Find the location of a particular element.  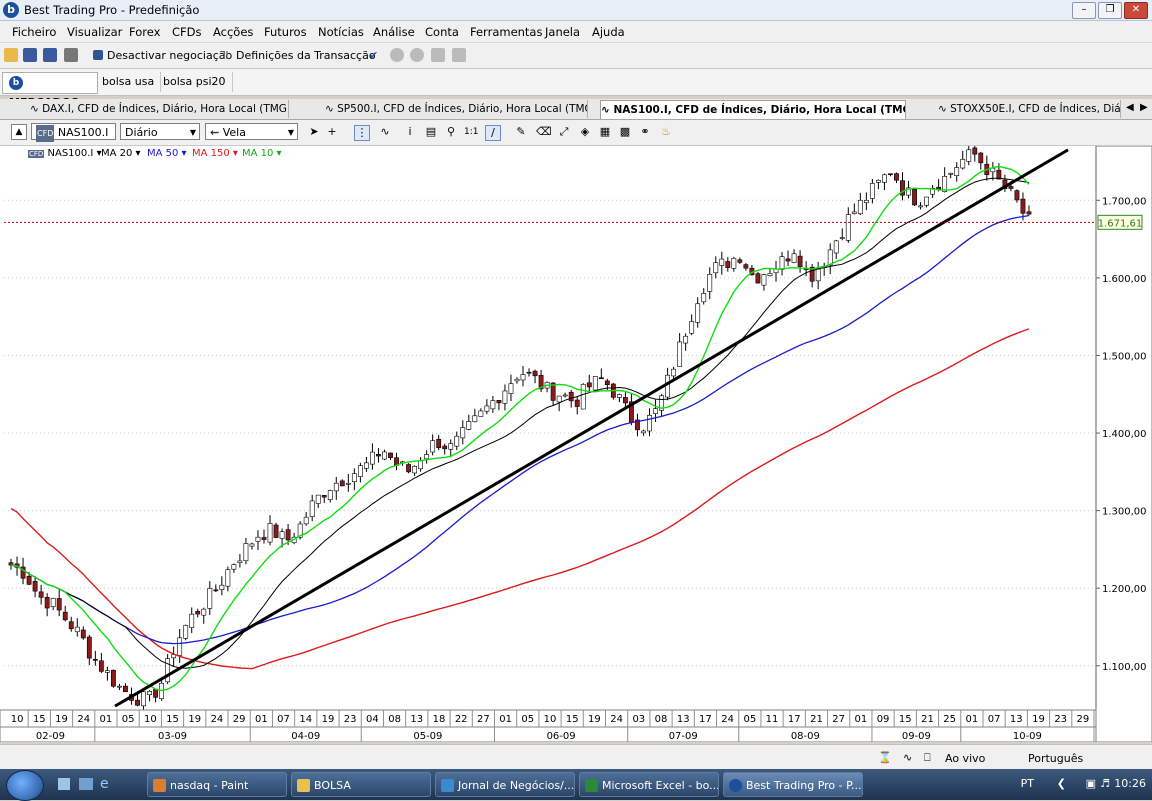

x-tick-label: 13 is located at coordinates (683, 719).